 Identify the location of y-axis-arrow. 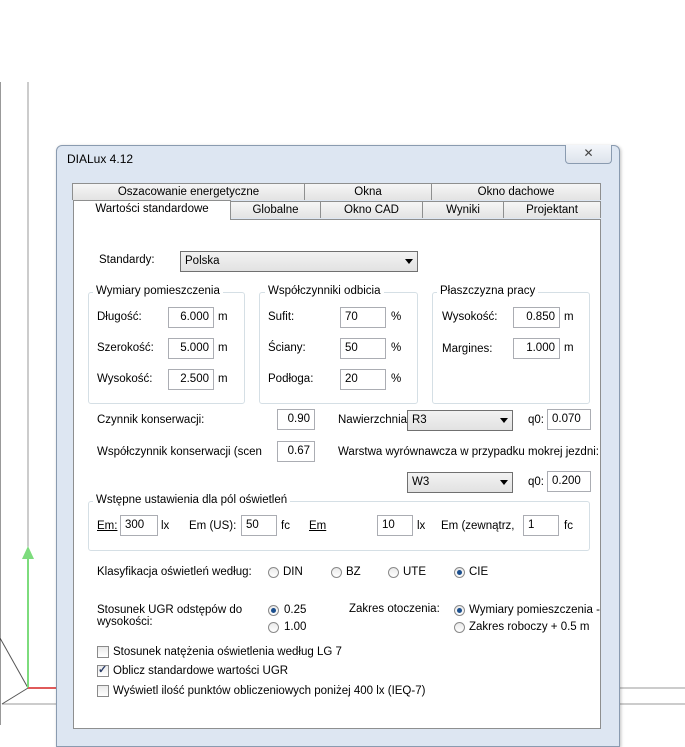
(28, 552).